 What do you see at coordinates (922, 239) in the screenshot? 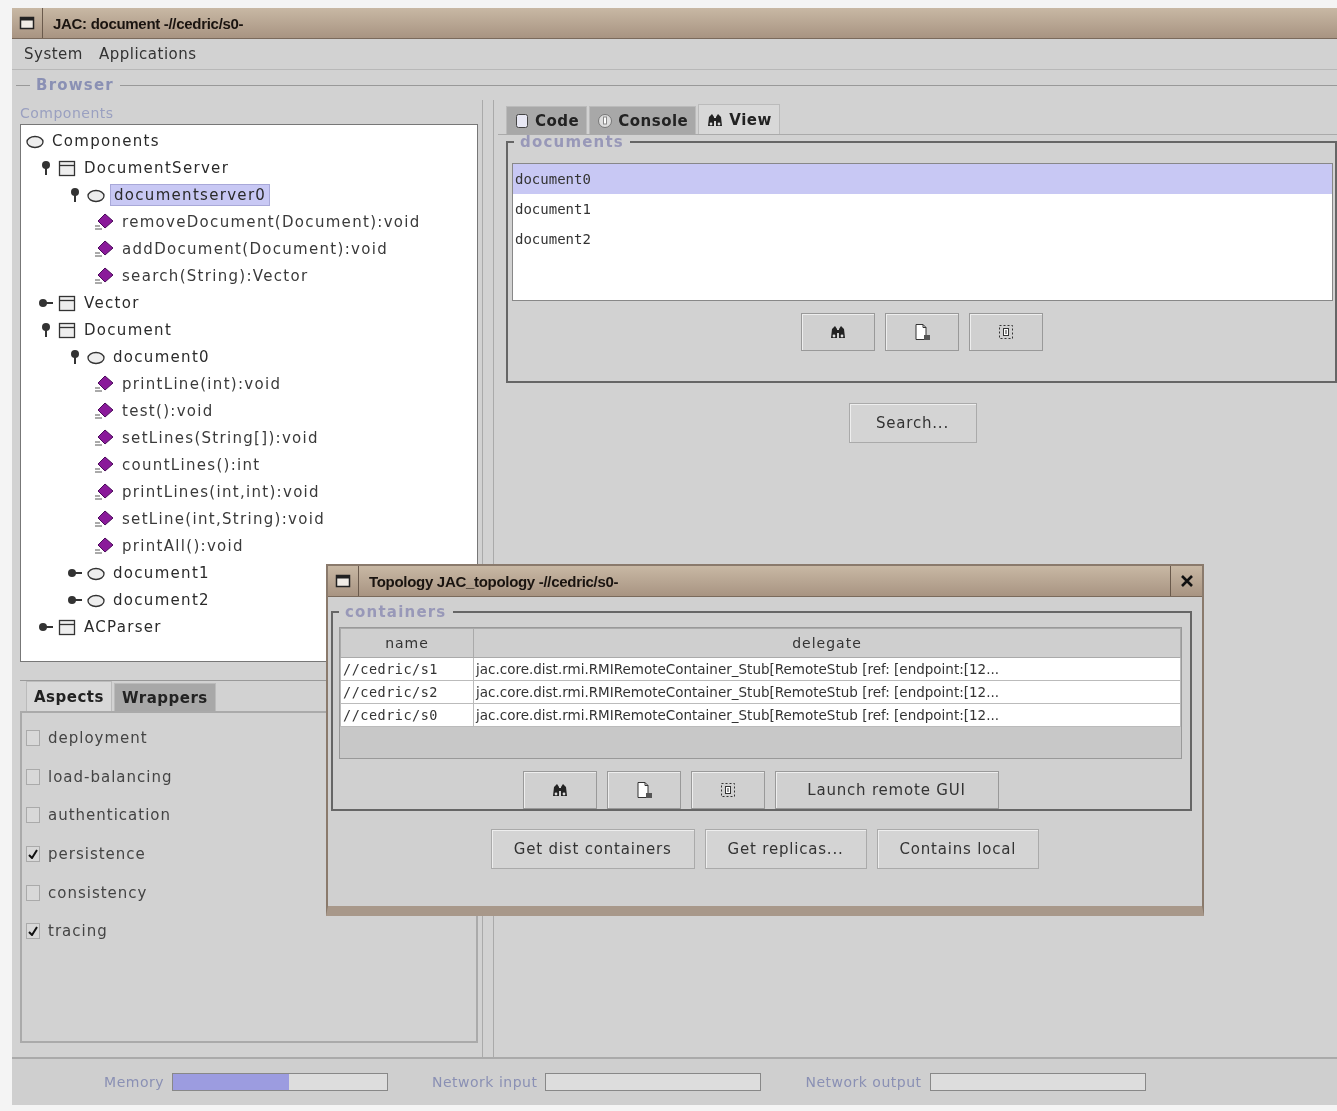
I see `list-item: document2` at bounding box center [922, 239].